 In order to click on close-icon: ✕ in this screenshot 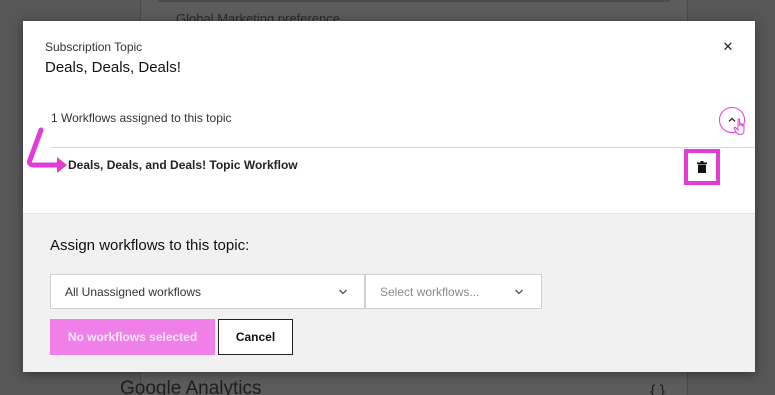, I will do `click(728, 47)`.